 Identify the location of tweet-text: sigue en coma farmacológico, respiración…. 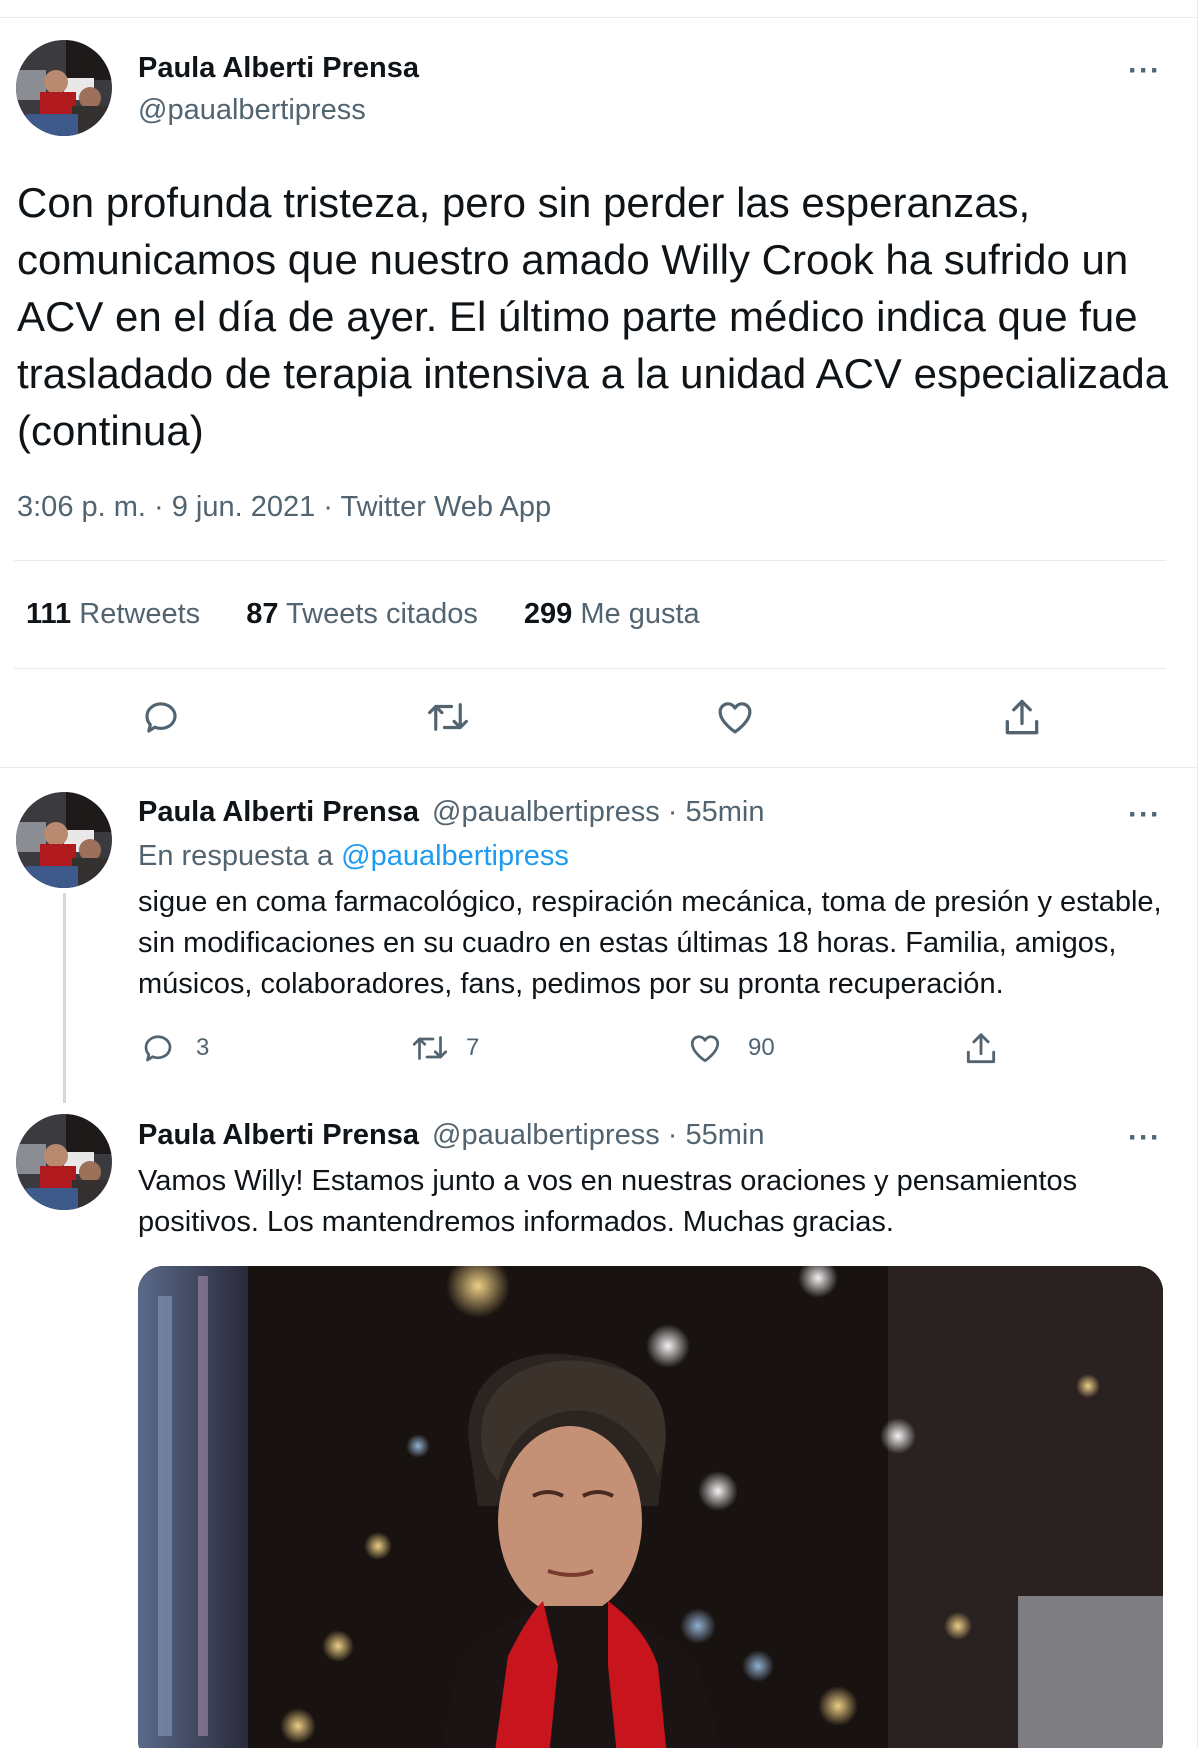
(650, 943).